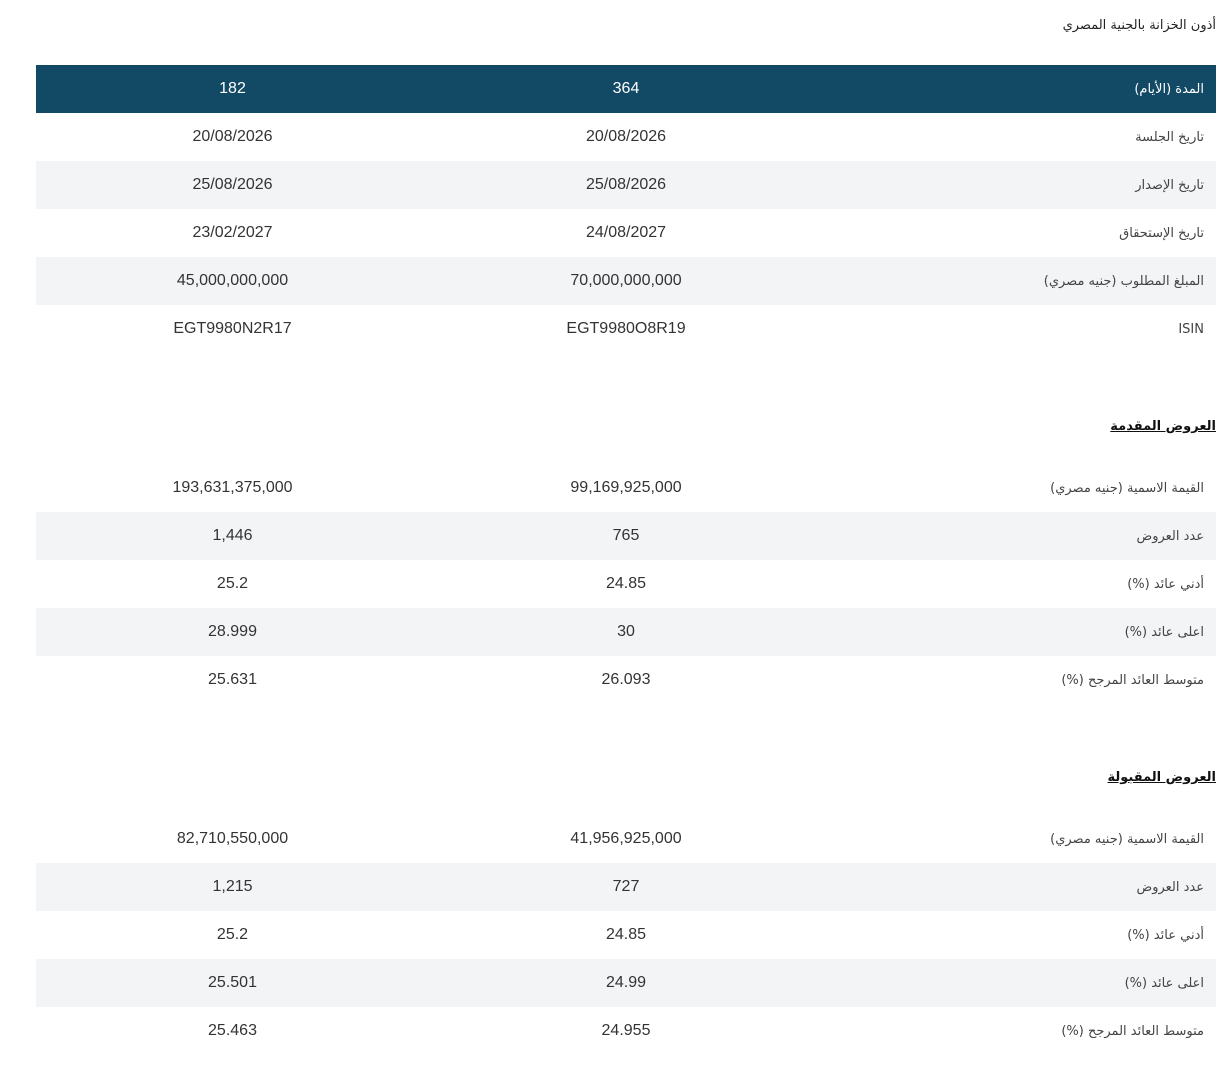 The width and height of the screenshot is (1229, 1076). I want to click on row-value-182: 193,631,375,000, so click(232, 487).